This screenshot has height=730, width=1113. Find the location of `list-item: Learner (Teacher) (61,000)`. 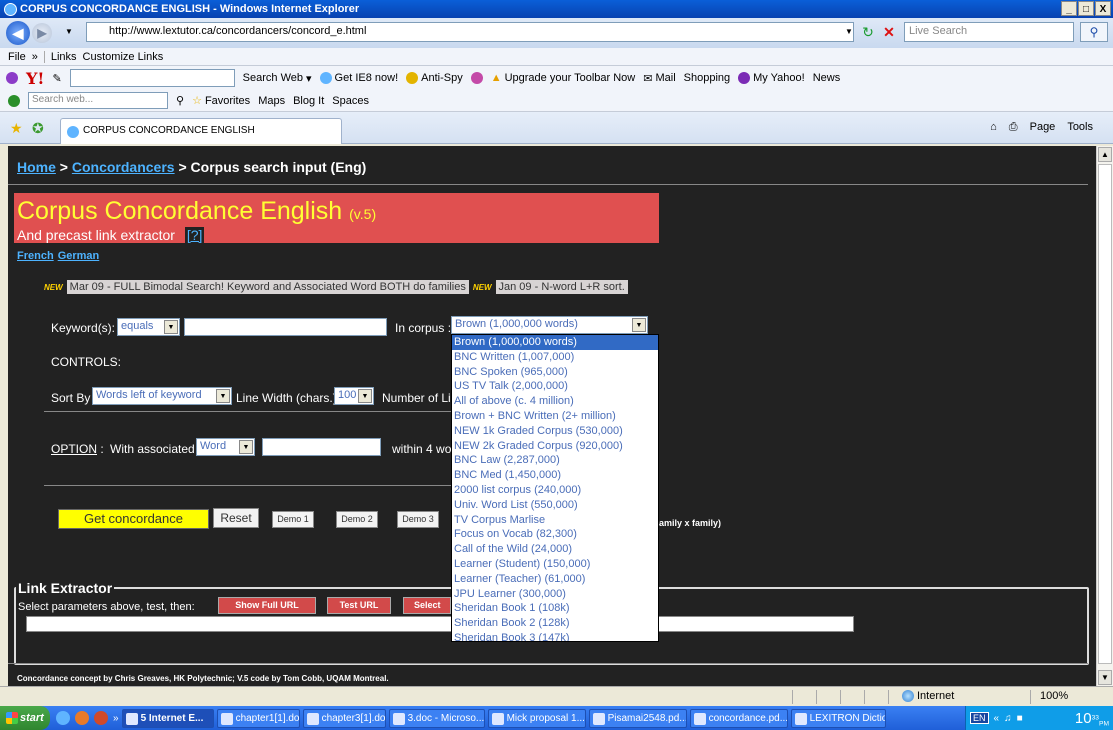

list-item: Learner (Teacher) (61,000) is located at coordinates (555, 579).